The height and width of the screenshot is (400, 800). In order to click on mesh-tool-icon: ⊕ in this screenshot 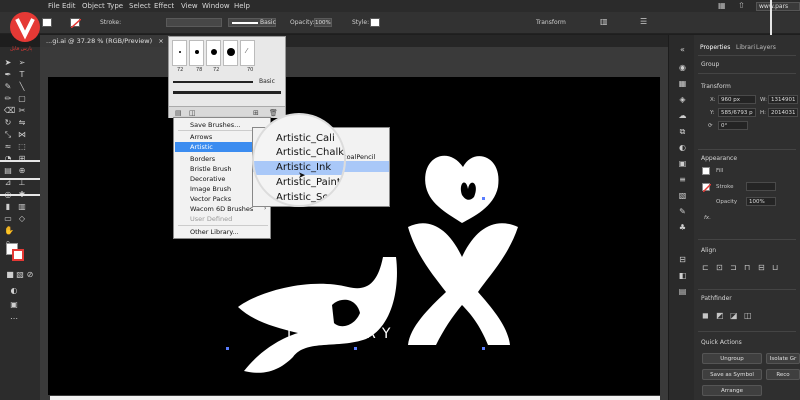, I will do `click(22, 171)`.